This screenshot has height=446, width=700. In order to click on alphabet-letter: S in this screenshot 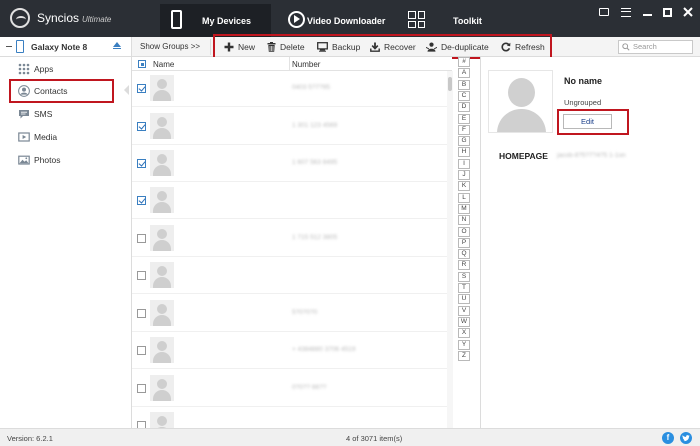, I will do `click(464, 276)`.